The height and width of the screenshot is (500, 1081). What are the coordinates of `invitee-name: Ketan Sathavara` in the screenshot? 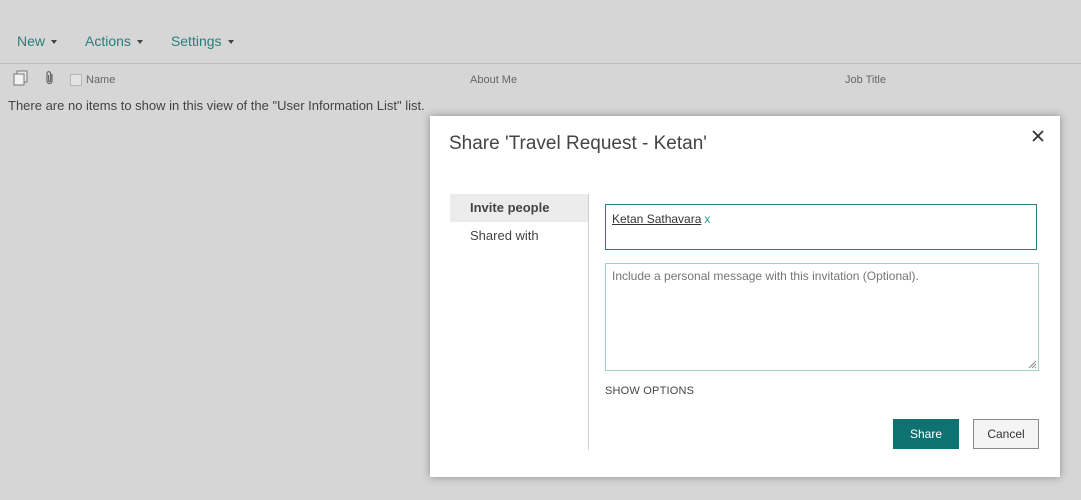 It's located at (656, 219).